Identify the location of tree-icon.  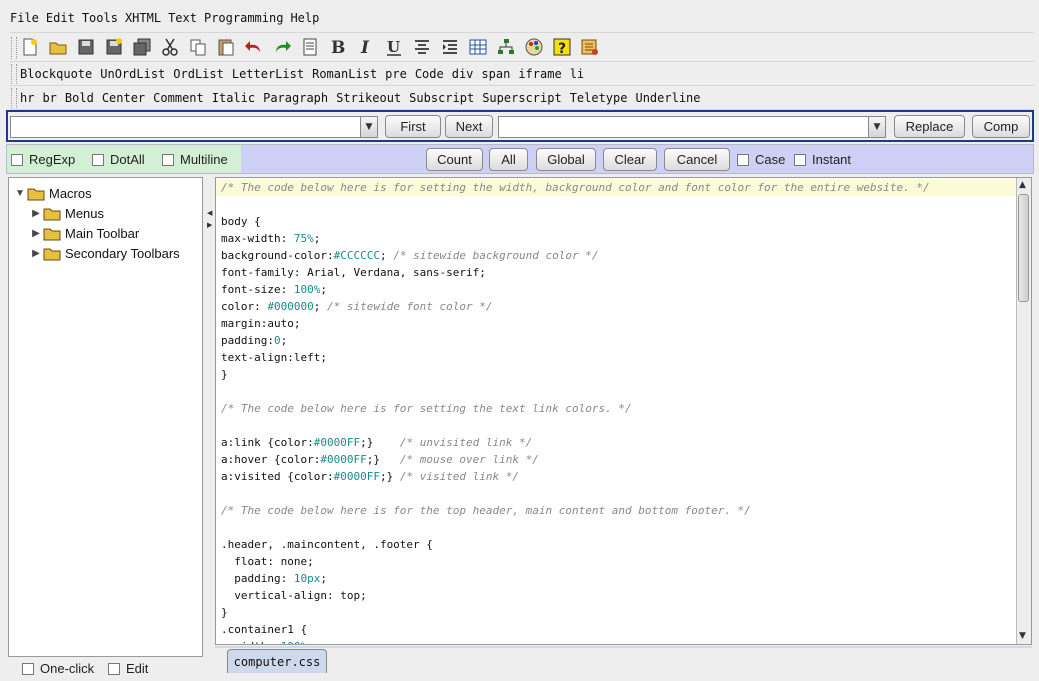
(506, 47).